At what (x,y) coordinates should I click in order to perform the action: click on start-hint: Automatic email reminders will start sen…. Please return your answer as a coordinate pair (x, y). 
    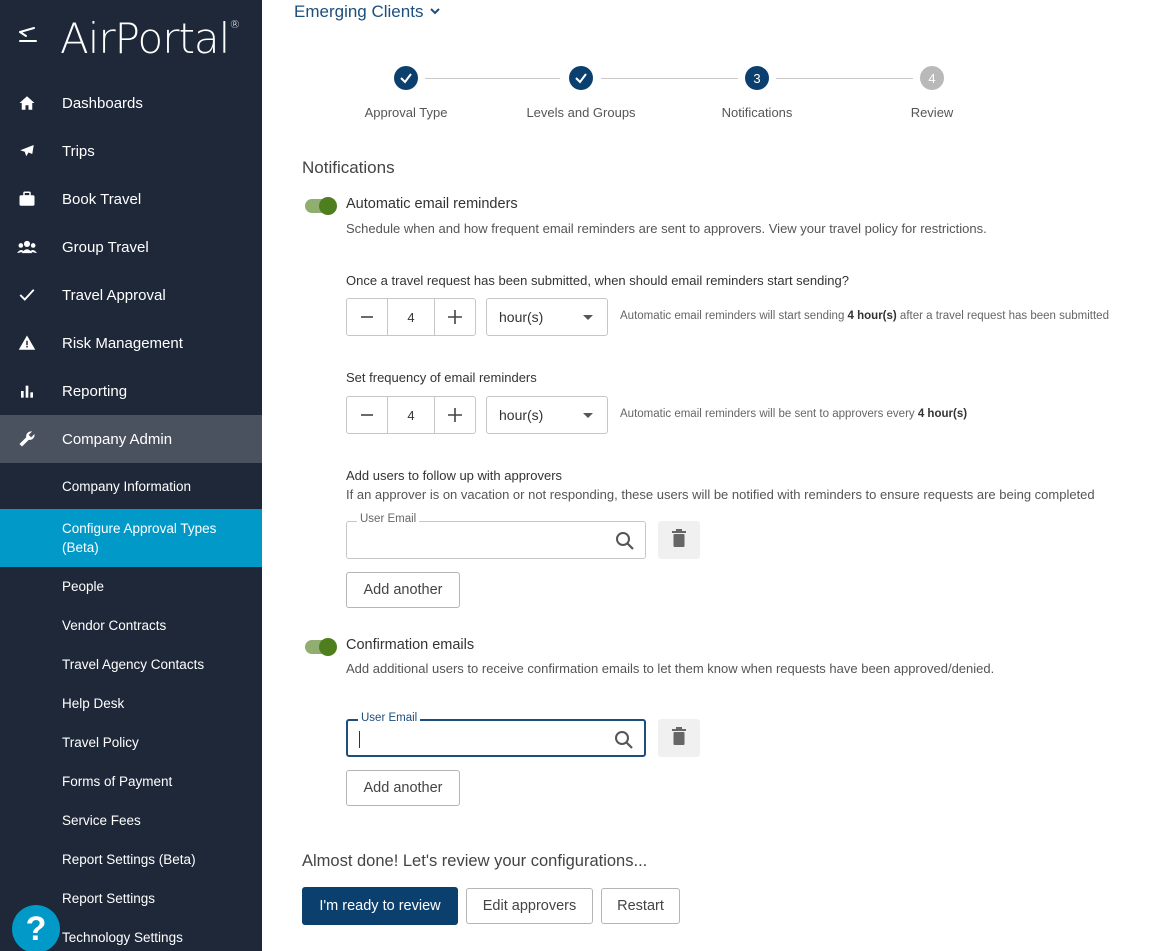
    Looking at the image, I should click on (864, 316).